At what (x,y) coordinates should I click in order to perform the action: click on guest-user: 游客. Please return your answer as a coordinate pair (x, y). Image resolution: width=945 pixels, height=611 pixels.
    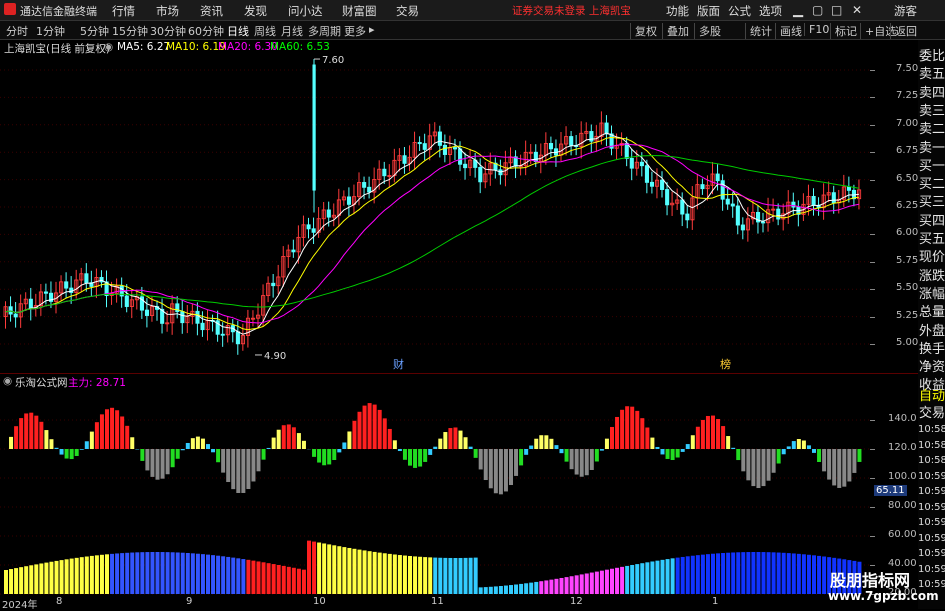
    Looking at the image, I should click on (905, 11).